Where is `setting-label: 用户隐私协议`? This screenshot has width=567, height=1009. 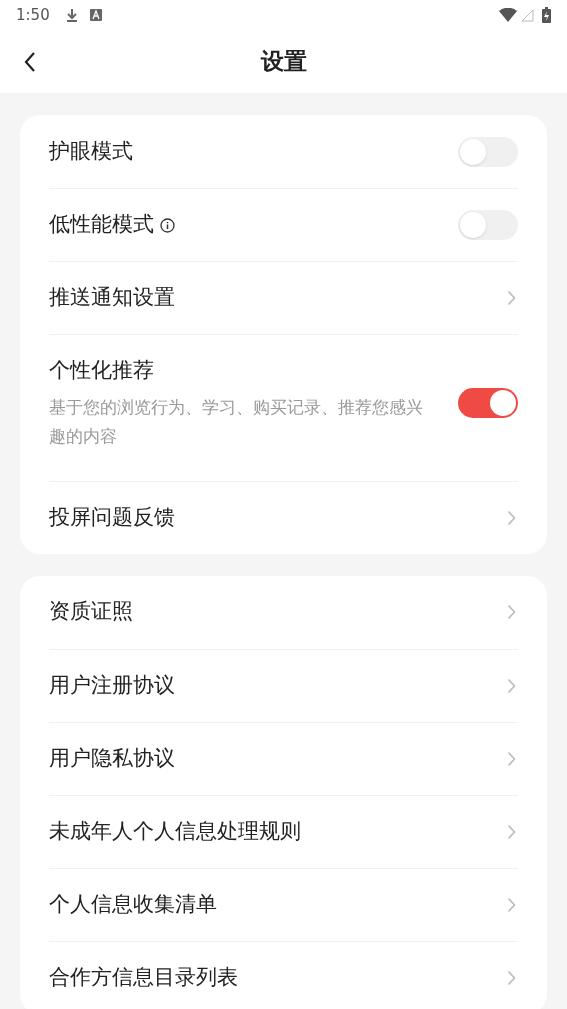 setting-label: 用户隐私协议 is located at coordinates (112, 758).